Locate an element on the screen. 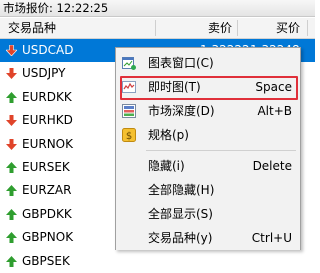 This screenshot has height=273, width=320. header-bid: 卖价 is located at coordinates (220, 28).